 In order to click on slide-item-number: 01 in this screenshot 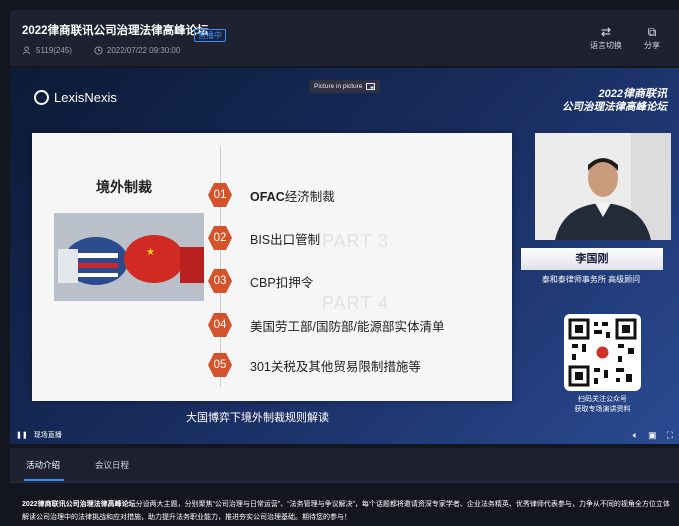, I will do `click(220, 195)`.